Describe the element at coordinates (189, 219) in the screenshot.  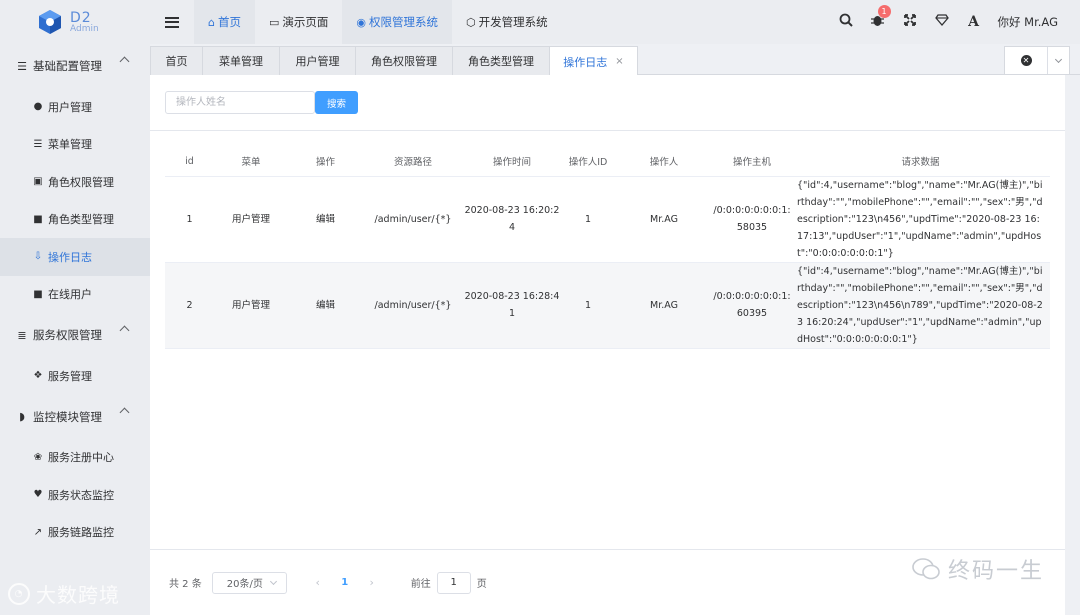
I see `cell-id: 1` at that location.